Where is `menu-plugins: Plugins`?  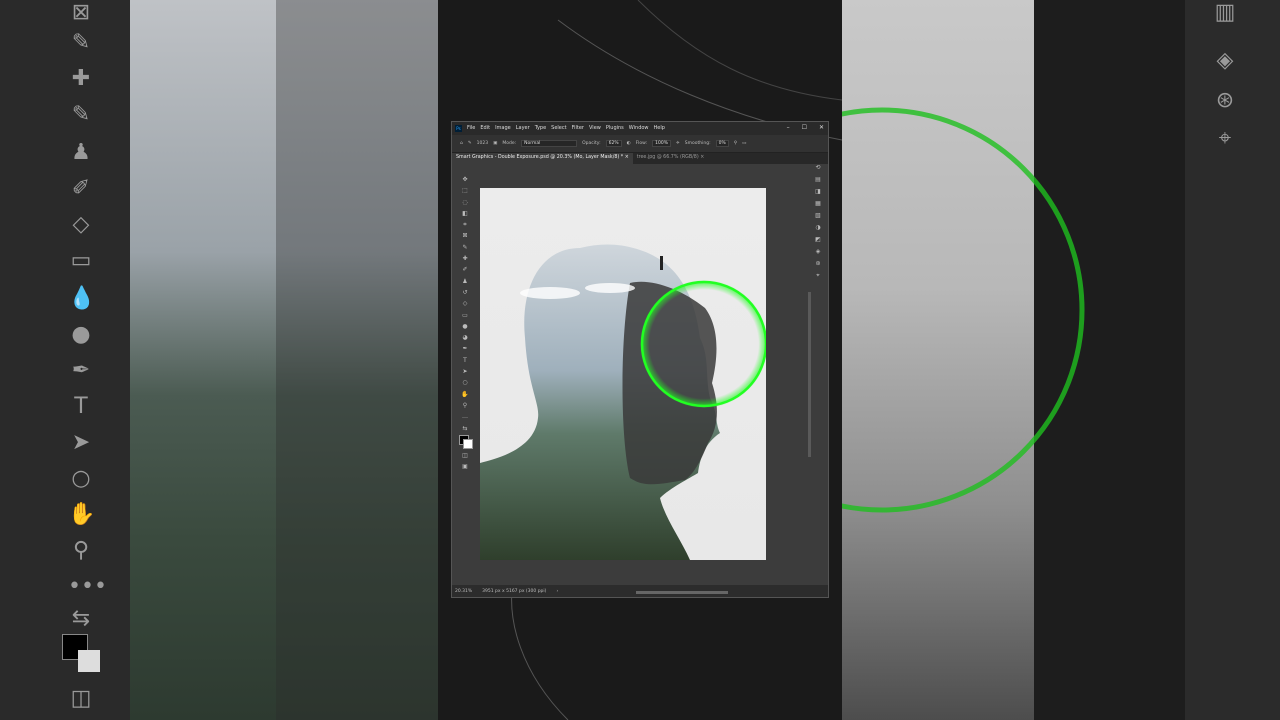
menu-plugins: Plugins is located at coordinates (615, 128).